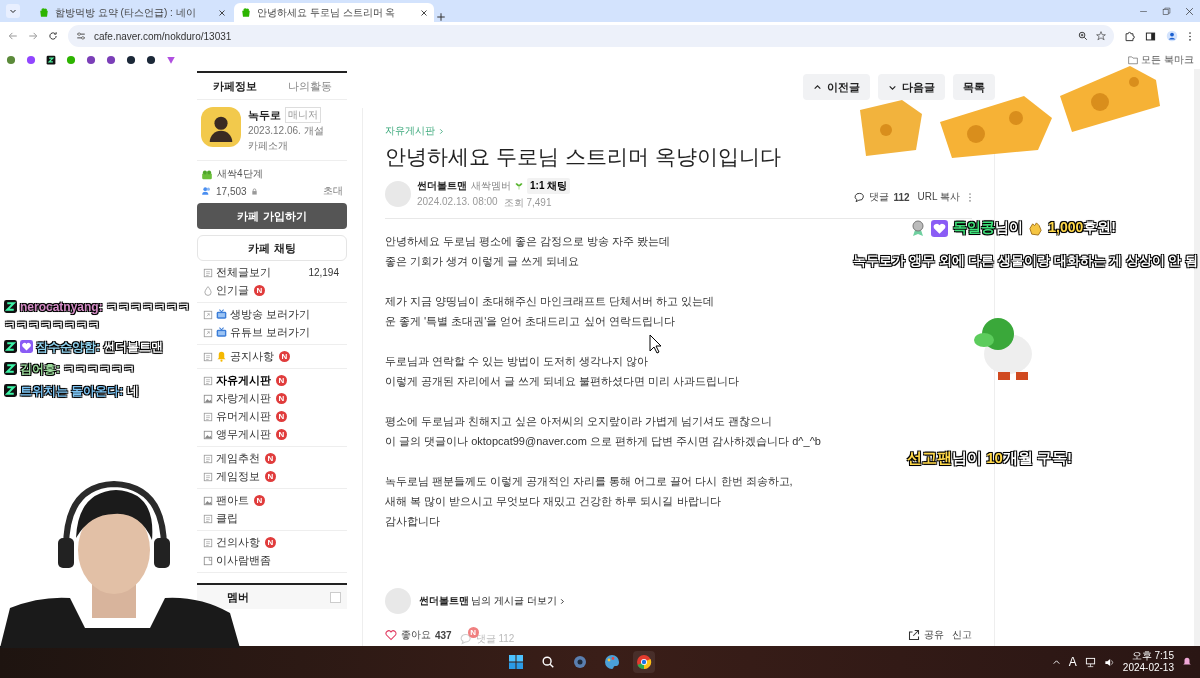 This screenshot has height=678, width=1200. Describe the element at coordinates (264, 115) in the screenshot. I see `cafe-name: 녹두로` at that location.